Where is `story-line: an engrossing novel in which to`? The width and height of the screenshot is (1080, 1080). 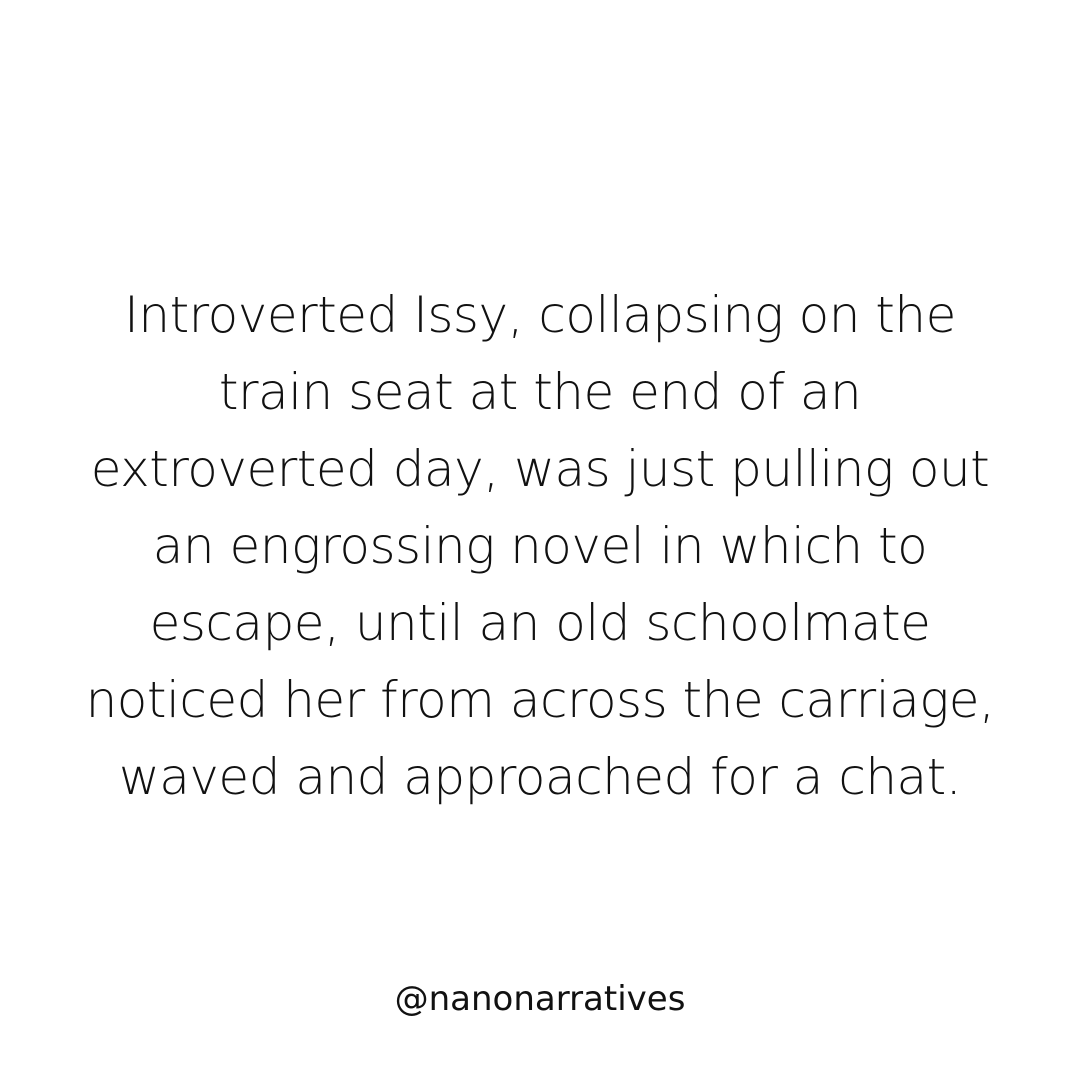
story-line: an engrossing novel in which to is located at coordinates (540, 546).